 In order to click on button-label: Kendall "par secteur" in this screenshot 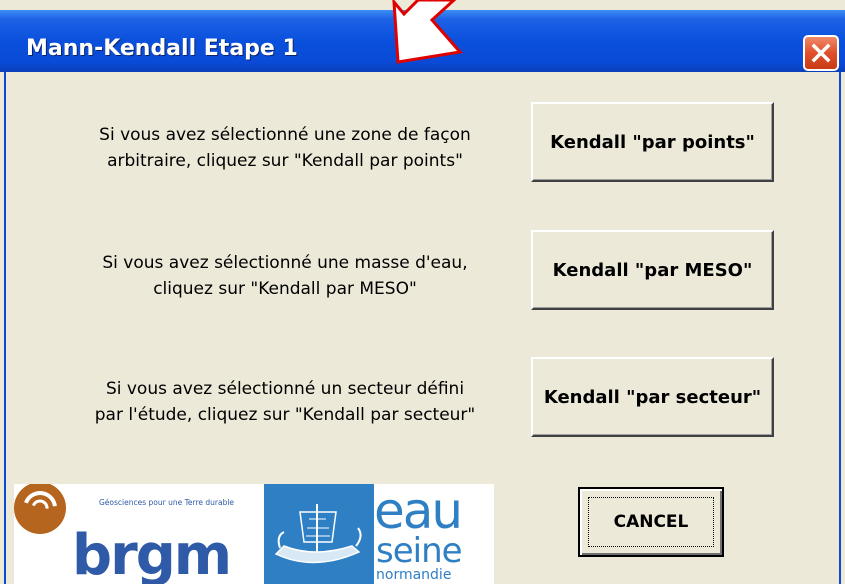, I will do `click(652, 397)`.